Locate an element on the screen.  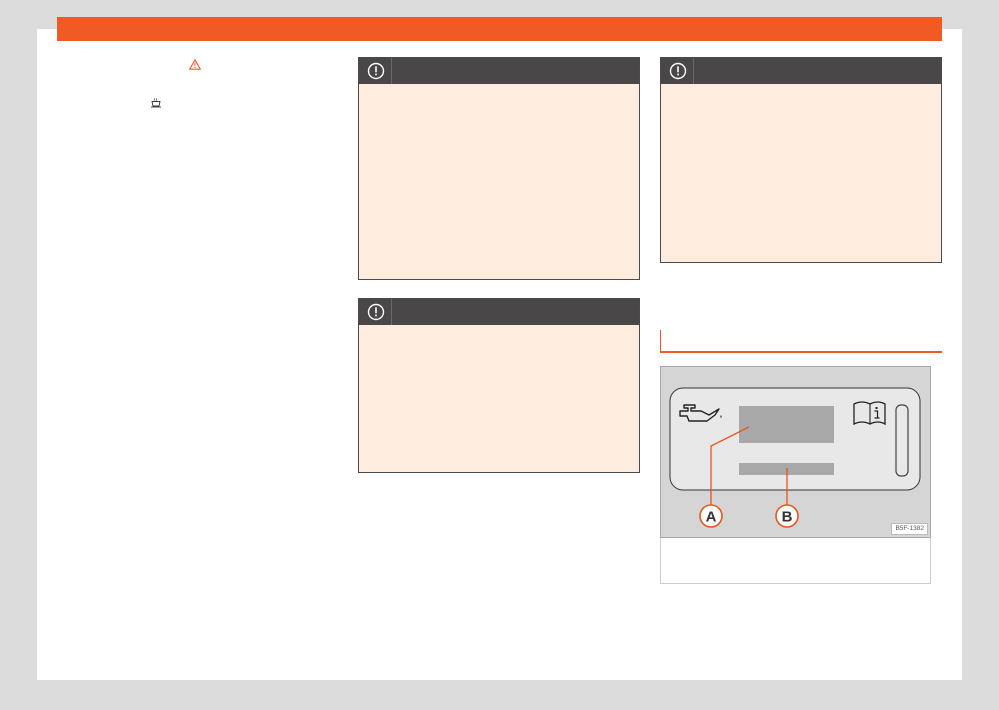
figure-caption-box is located at coordinates (795, 561).